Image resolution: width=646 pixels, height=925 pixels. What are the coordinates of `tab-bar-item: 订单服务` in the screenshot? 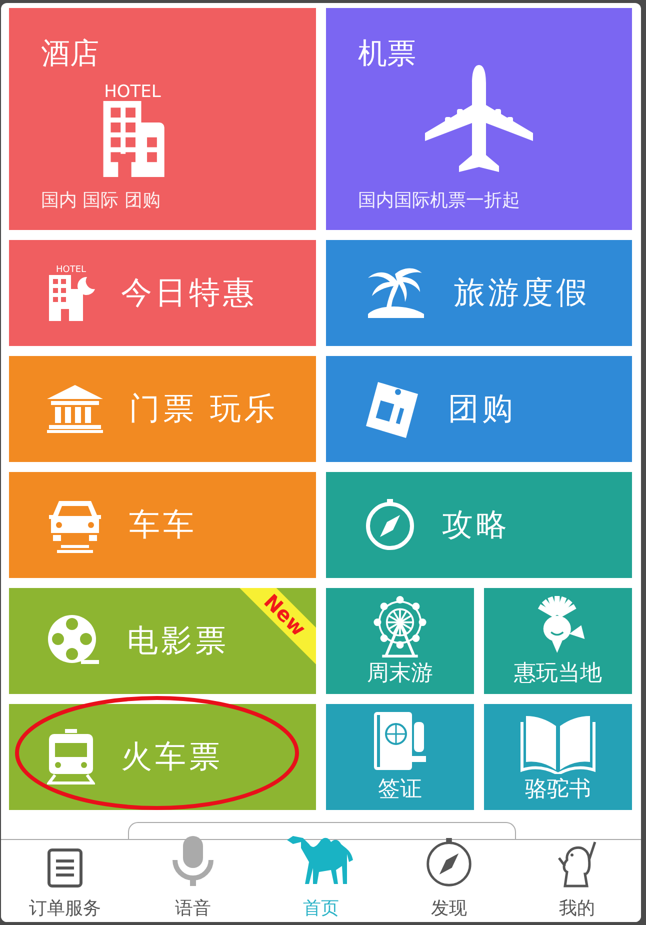 It's located at (65, 877).